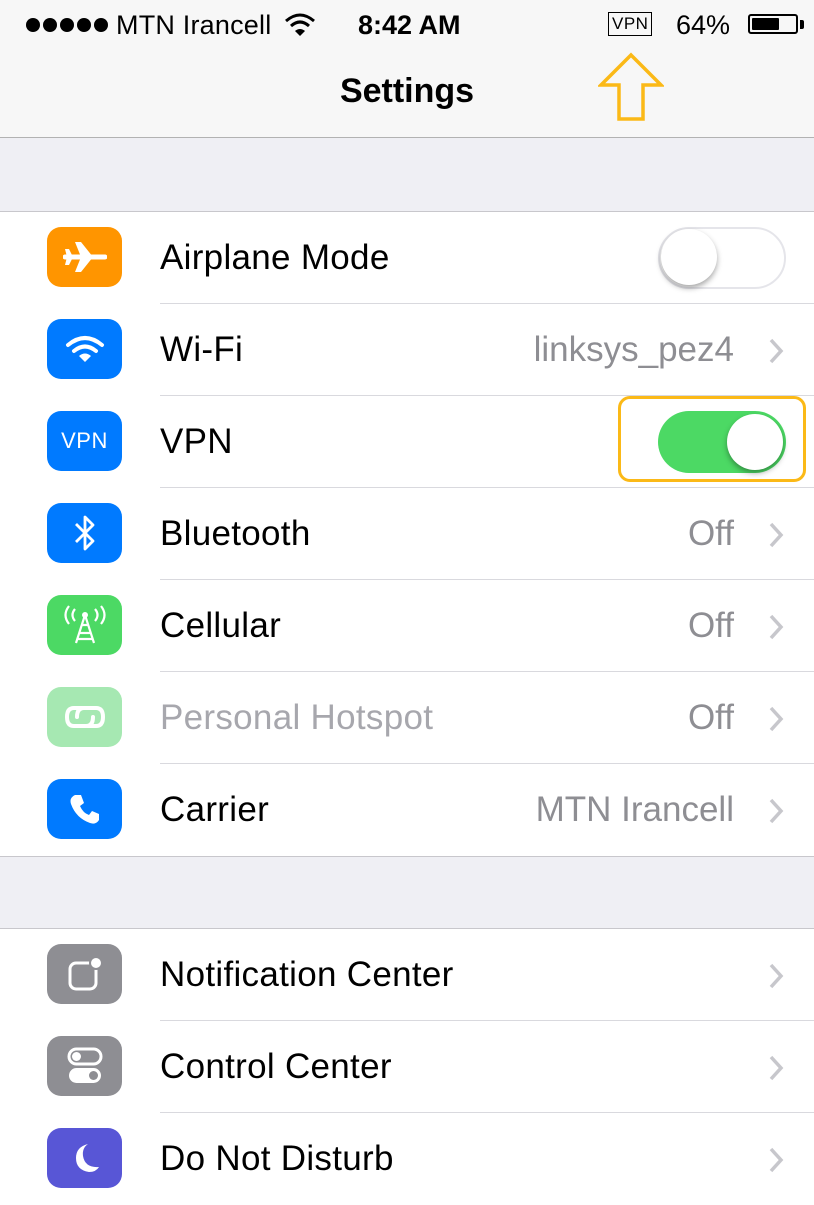 This screenshot has height=1205, width=814. What do you see at coordinates (407, 626) in the screenshot?
I see `row-cellular: Cellular Off` at bounding box center [407, 626].